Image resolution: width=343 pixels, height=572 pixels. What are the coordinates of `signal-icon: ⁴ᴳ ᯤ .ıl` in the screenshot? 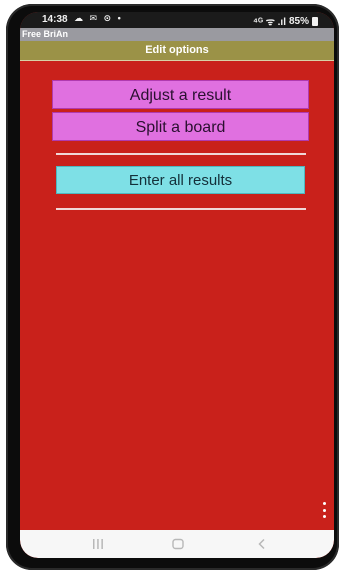 It's located at (269, 22).